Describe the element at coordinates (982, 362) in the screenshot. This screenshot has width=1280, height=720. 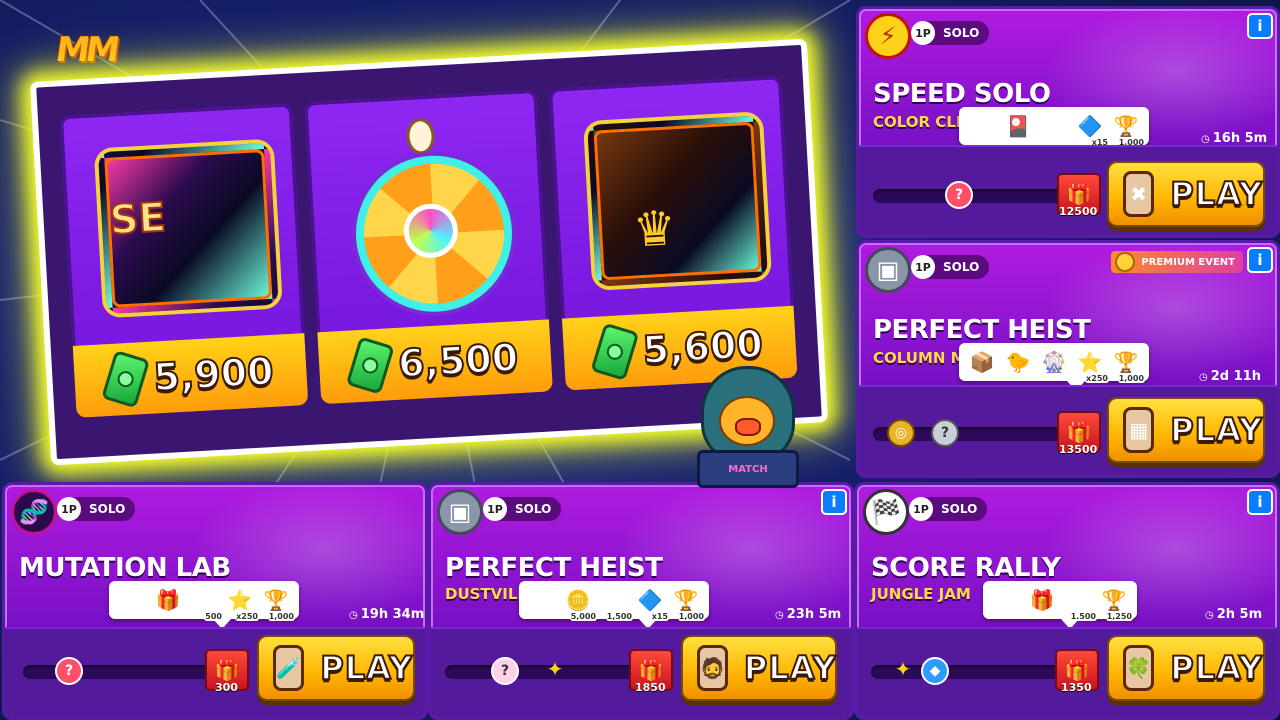
I see `chest-icon: 📦` at that location.